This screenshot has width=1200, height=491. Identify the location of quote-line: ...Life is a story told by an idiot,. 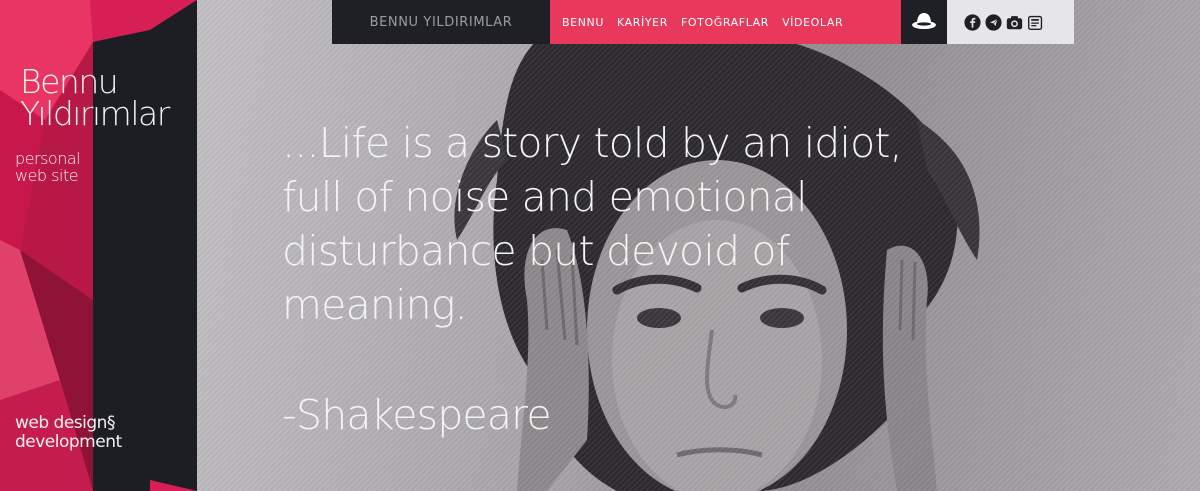
(592, 143).